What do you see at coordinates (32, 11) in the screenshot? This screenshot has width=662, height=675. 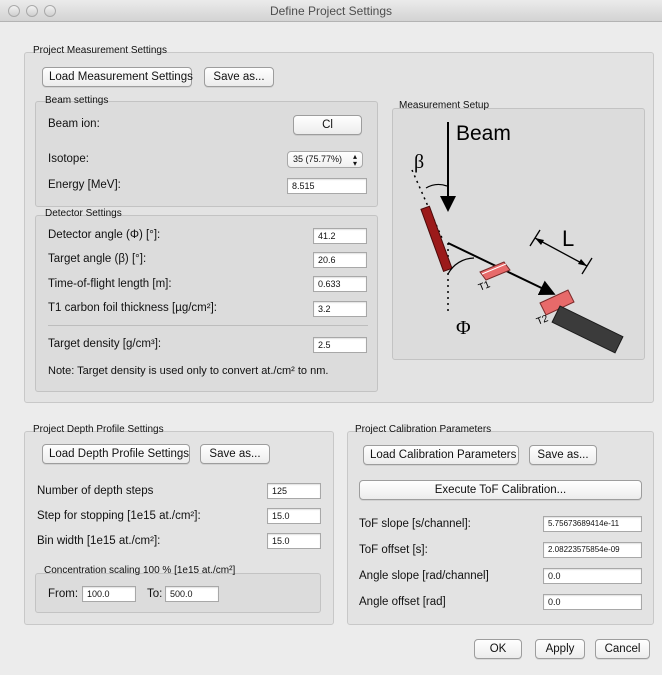 I see `minimize-window-icon` at bounding box center [32, 11].